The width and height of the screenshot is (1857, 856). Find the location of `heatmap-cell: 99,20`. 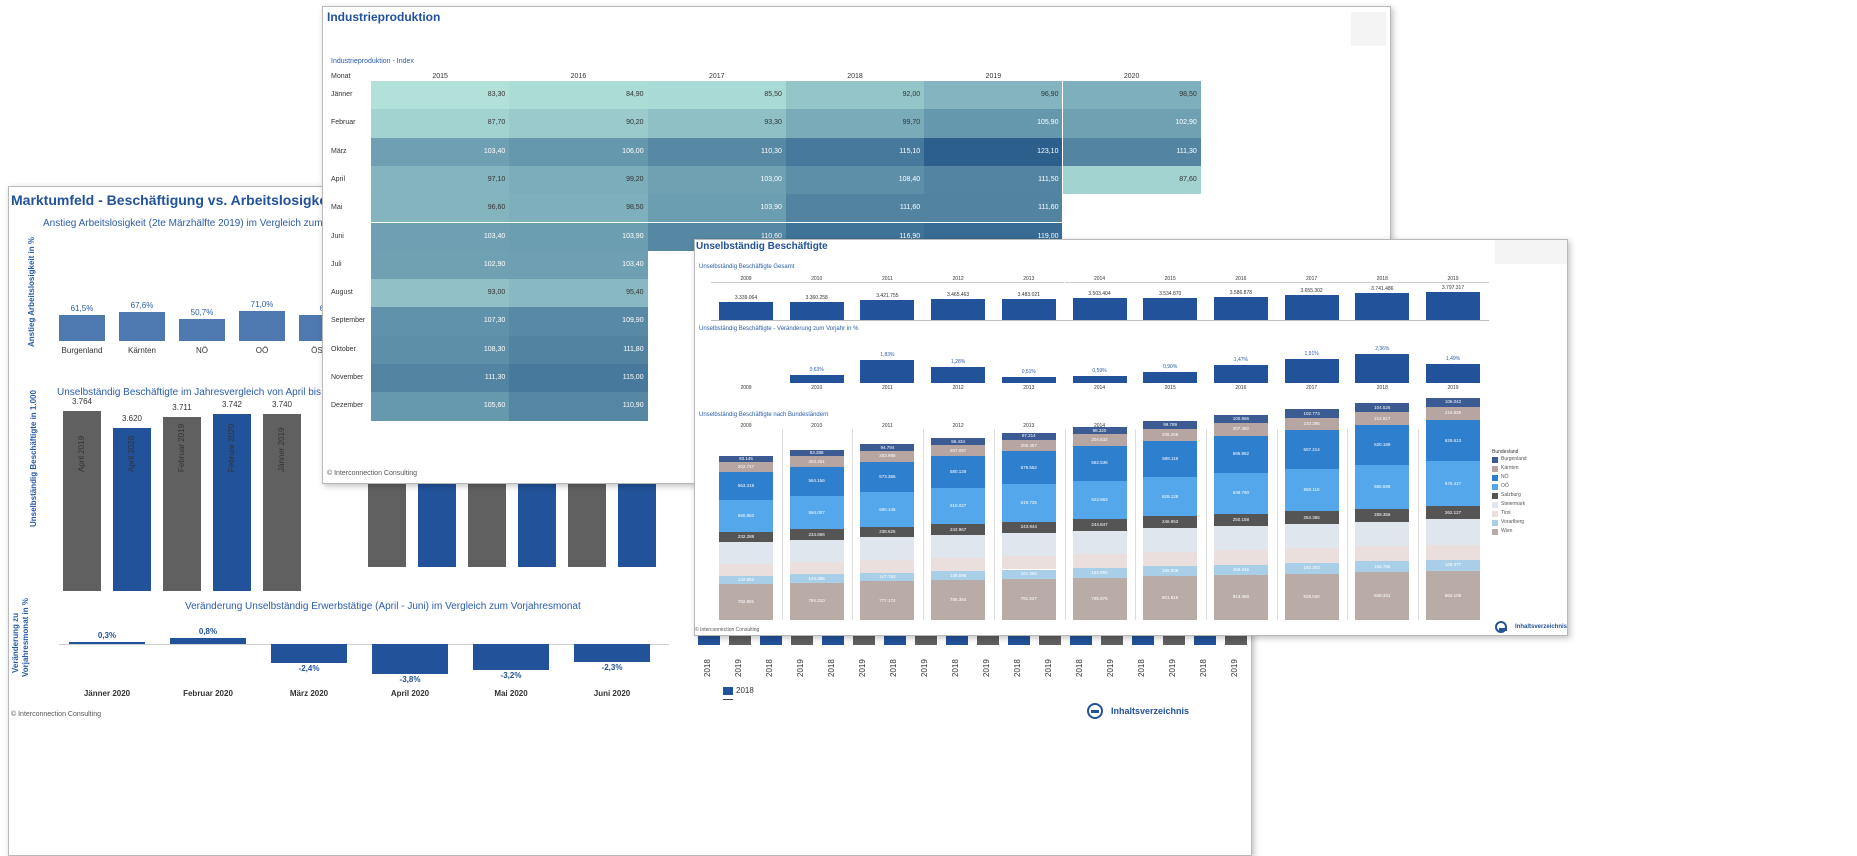

heatmap-cell: 99,20 is located at coordinates (578, 180).